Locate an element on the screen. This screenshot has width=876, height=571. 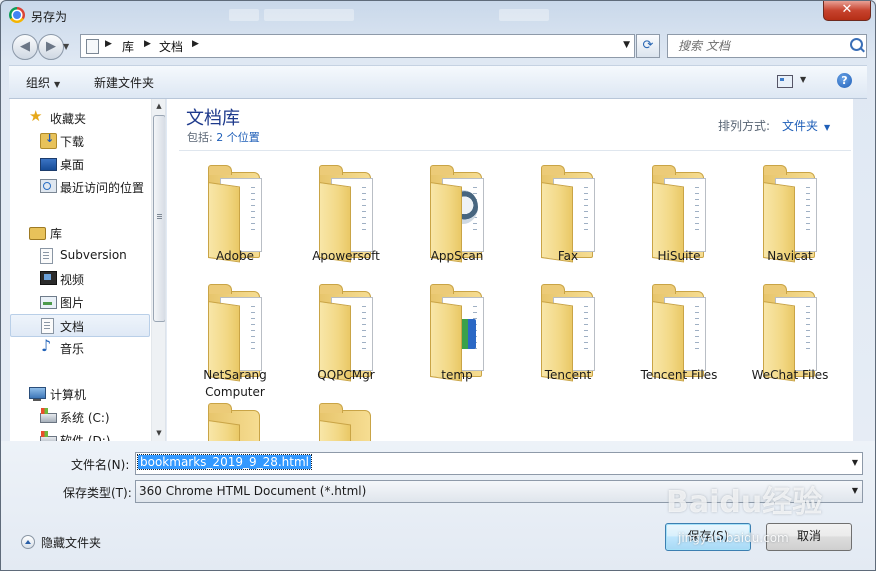
nav-item-subversion: Subversion is located at coordinates (79, 255).